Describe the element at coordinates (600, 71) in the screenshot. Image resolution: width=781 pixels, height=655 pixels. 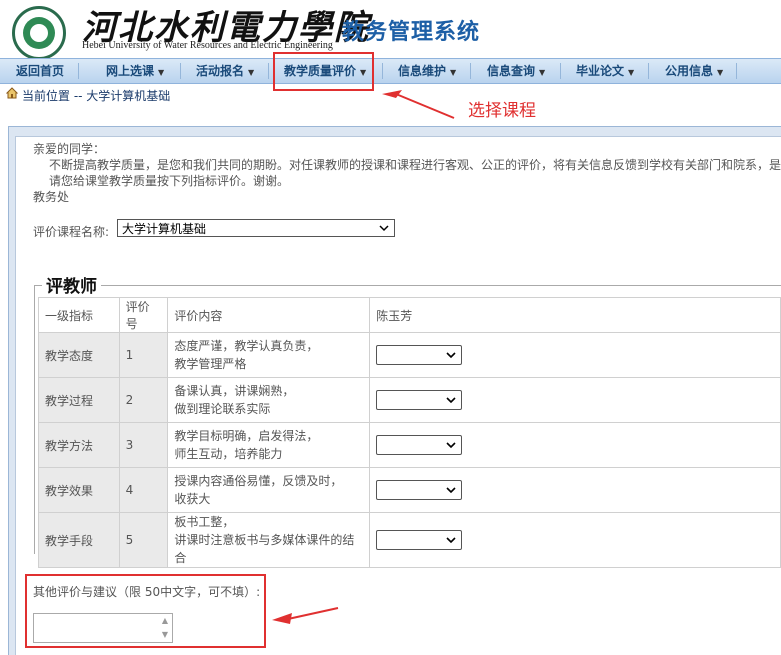
I see `nav-item-label: 毕业论文` at that location.